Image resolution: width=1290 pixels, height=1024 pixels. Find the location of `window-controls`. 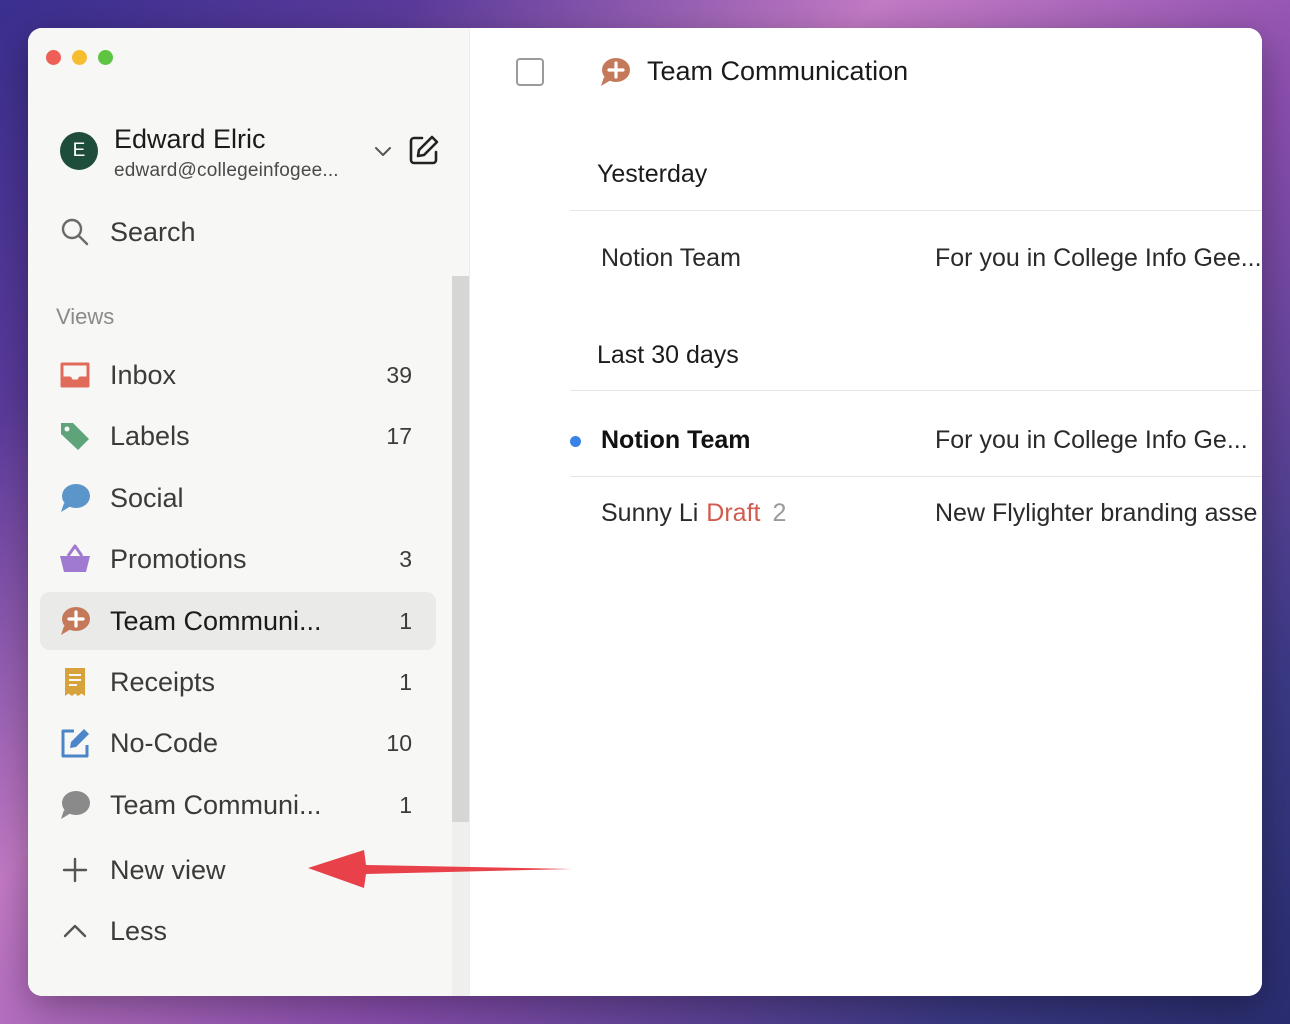

window-controls is located at coordinates (79, 57).